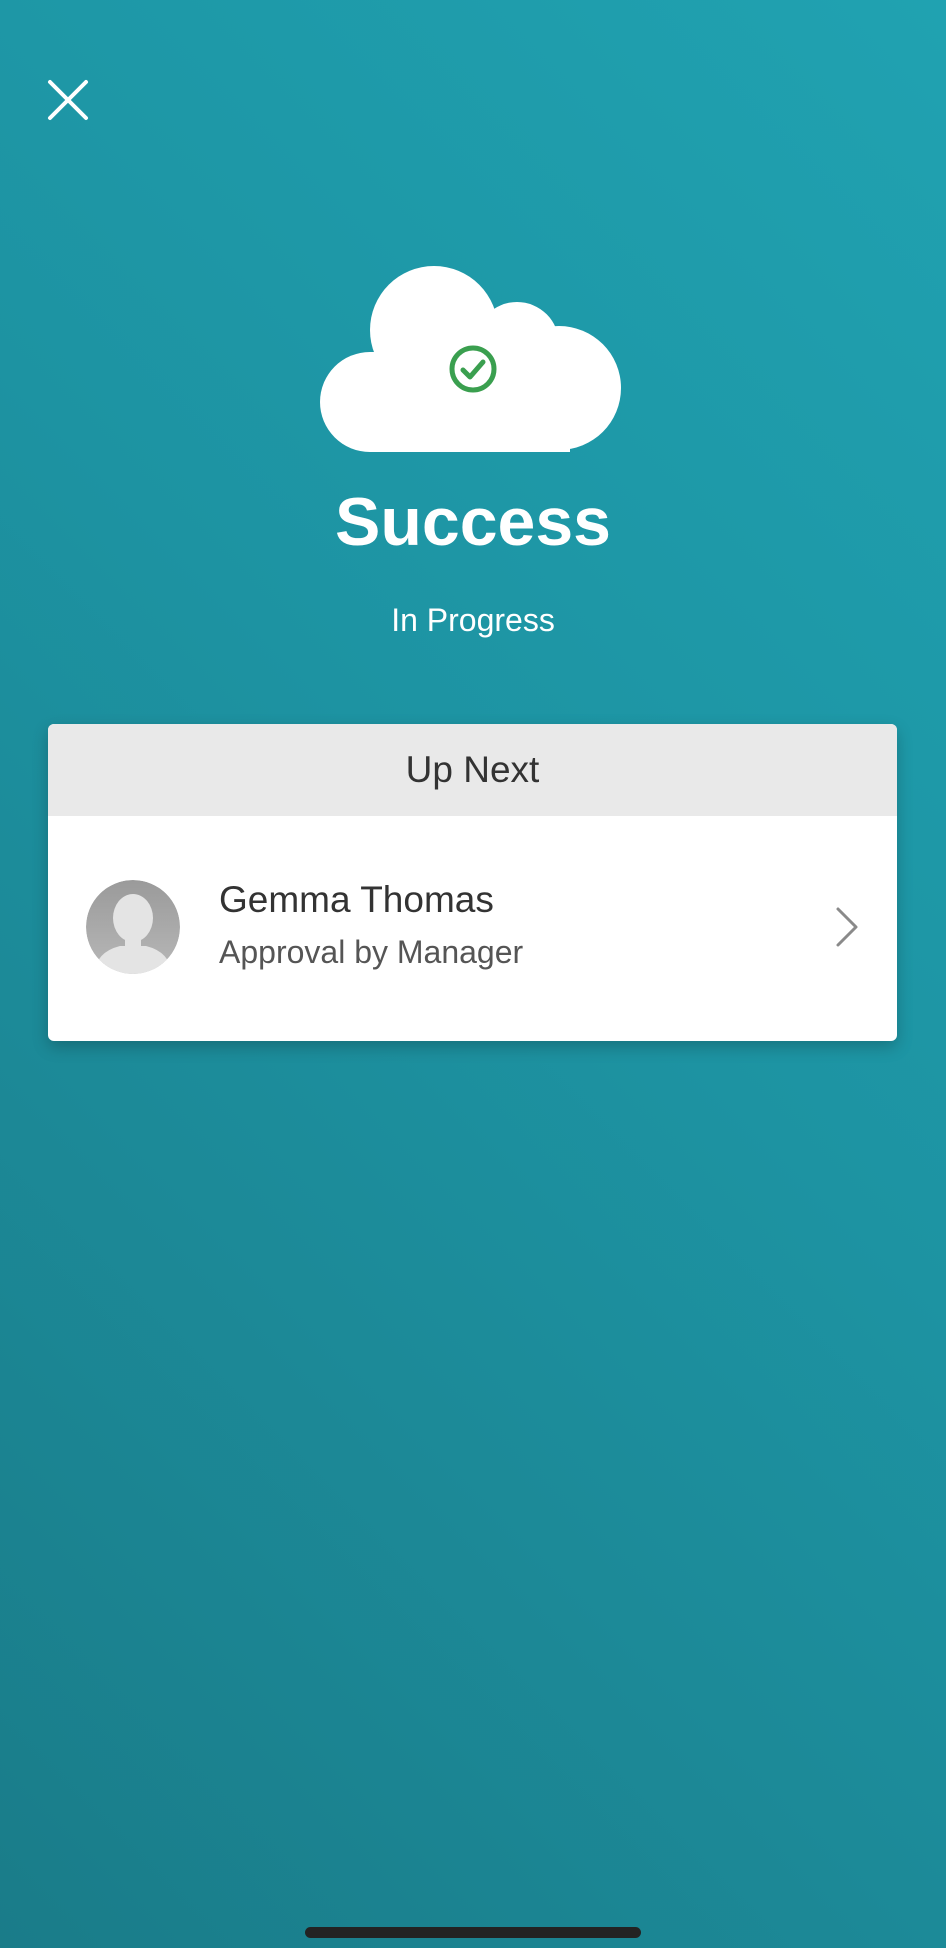  I want to click on status-cloud, so click(473, 352).